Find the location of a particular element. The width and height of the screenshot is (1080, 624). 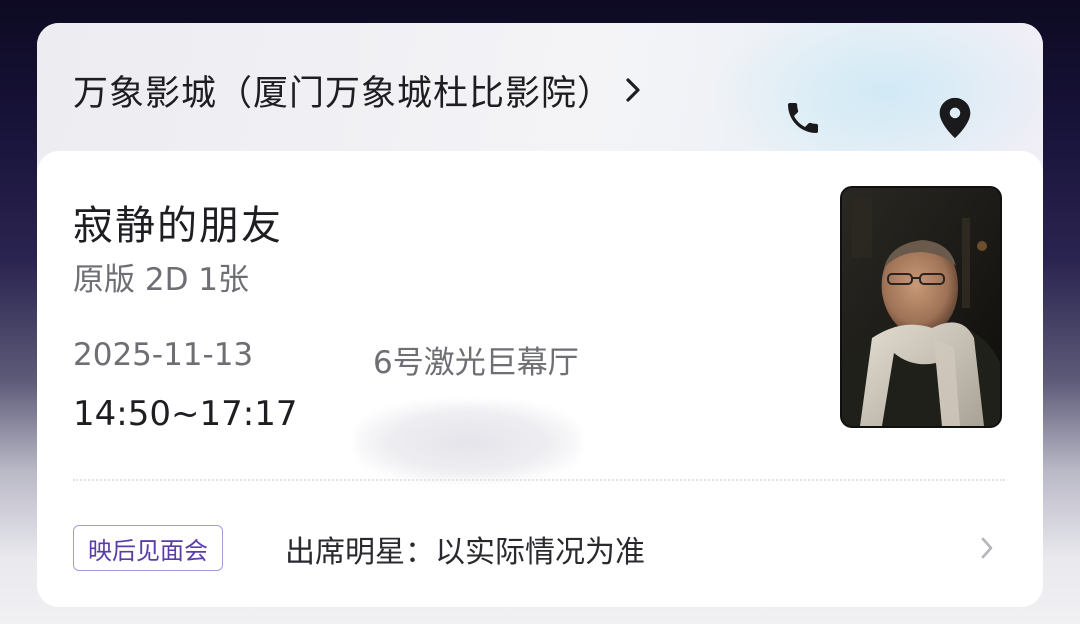

call-cinema-button is located at coordinates (803, 120).